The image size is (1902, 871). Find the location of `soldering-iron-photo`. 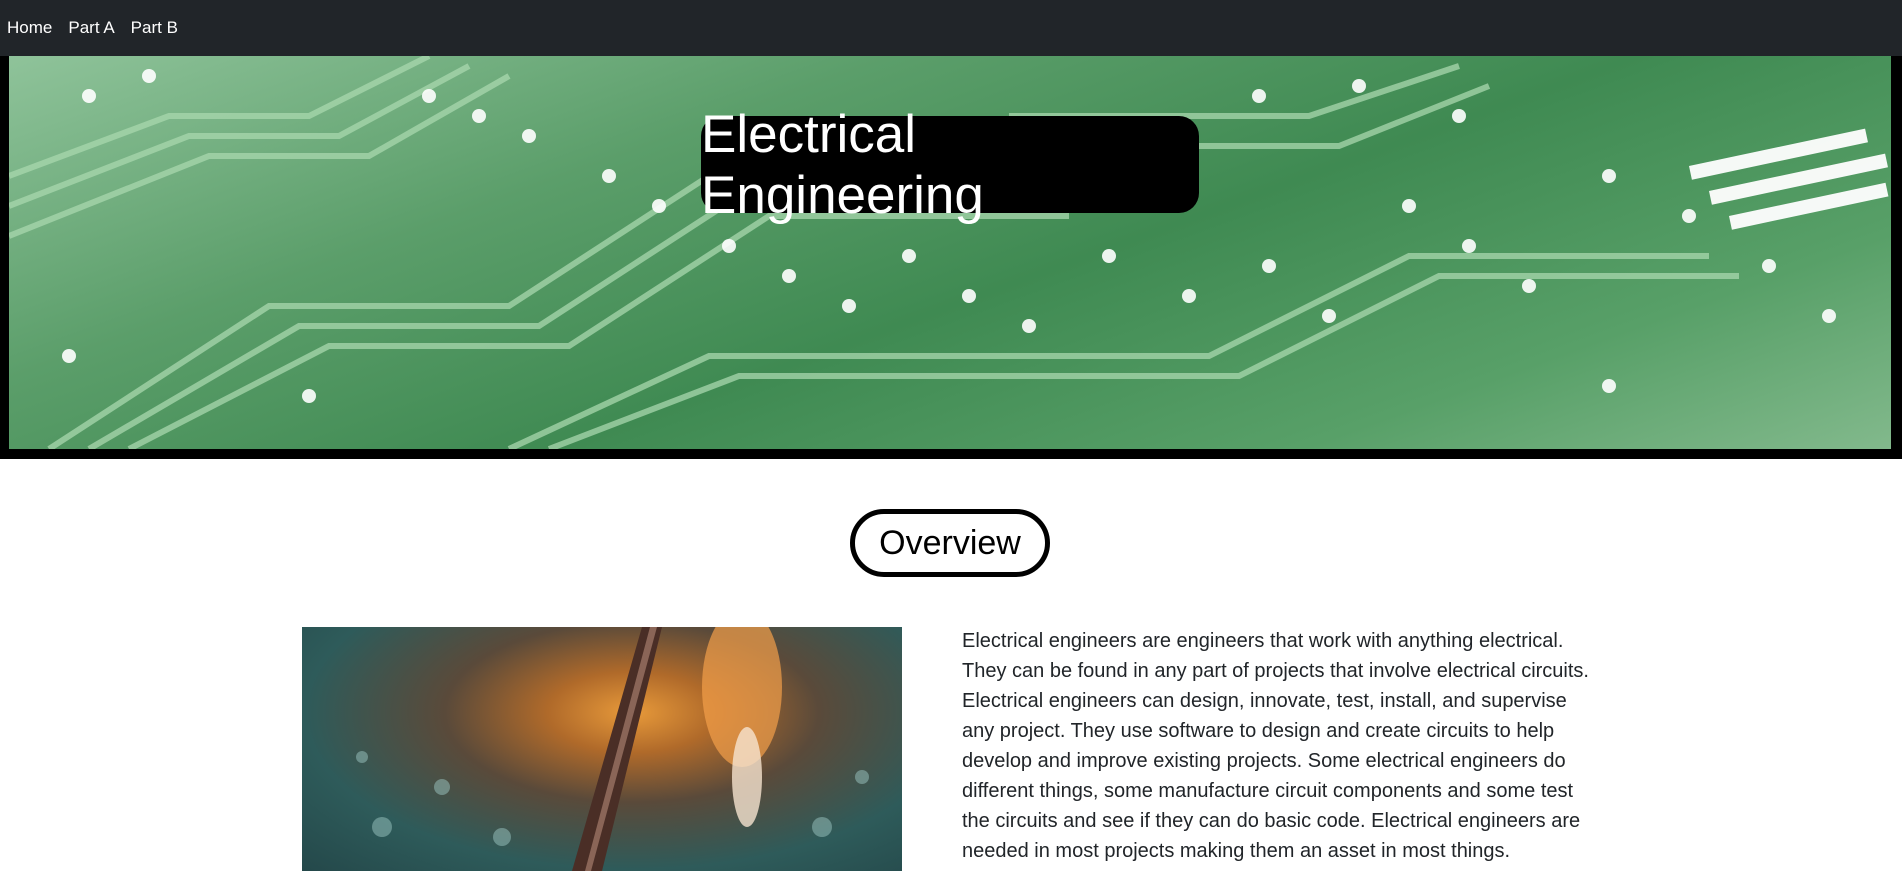

soldering-iron-photo is located at coordinates (602, 749).